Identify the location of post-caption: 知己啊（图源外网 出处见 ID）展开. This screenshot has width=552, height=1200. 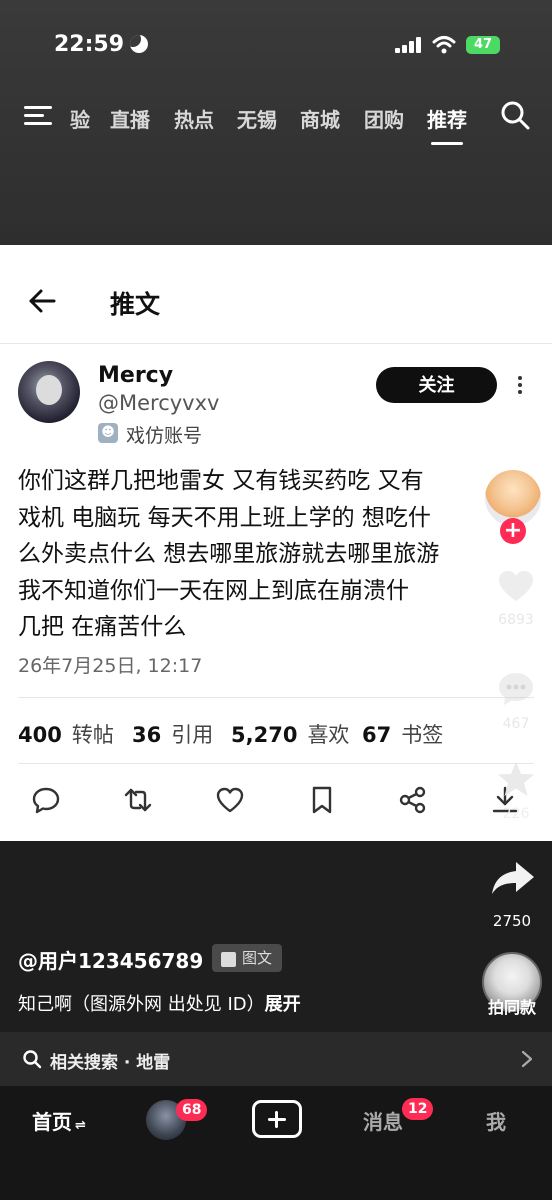
(159, 1003).